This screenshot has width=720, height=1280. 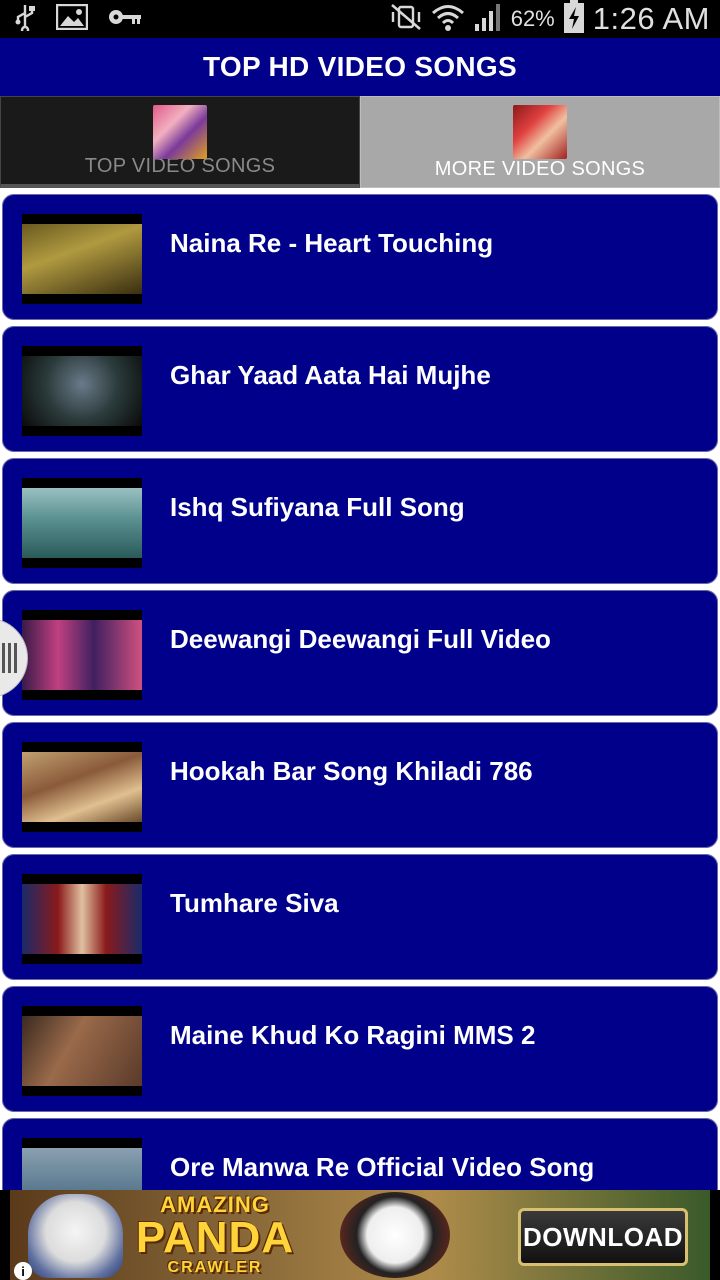 What do you see at coordinates (532, 18) in the screenshot?
I see `battery-percent: 62%` at bounding box center [532, 18].